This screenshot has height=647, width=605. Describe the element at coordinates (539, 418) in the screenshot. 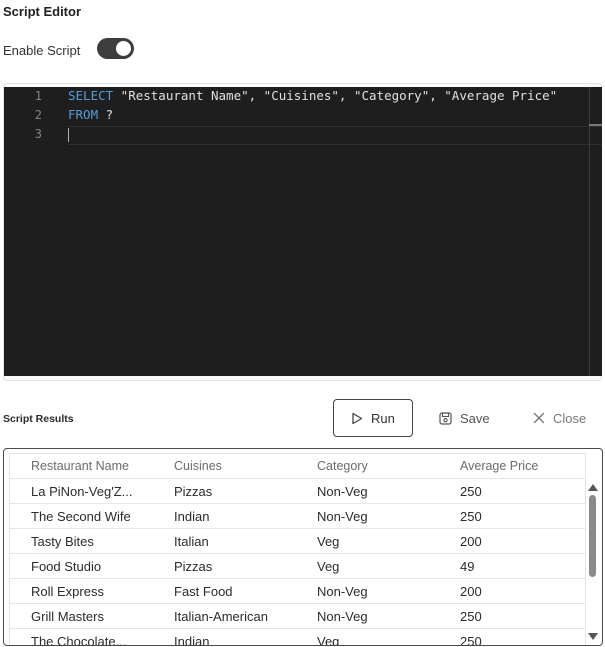

I see `close-icon` at that location.